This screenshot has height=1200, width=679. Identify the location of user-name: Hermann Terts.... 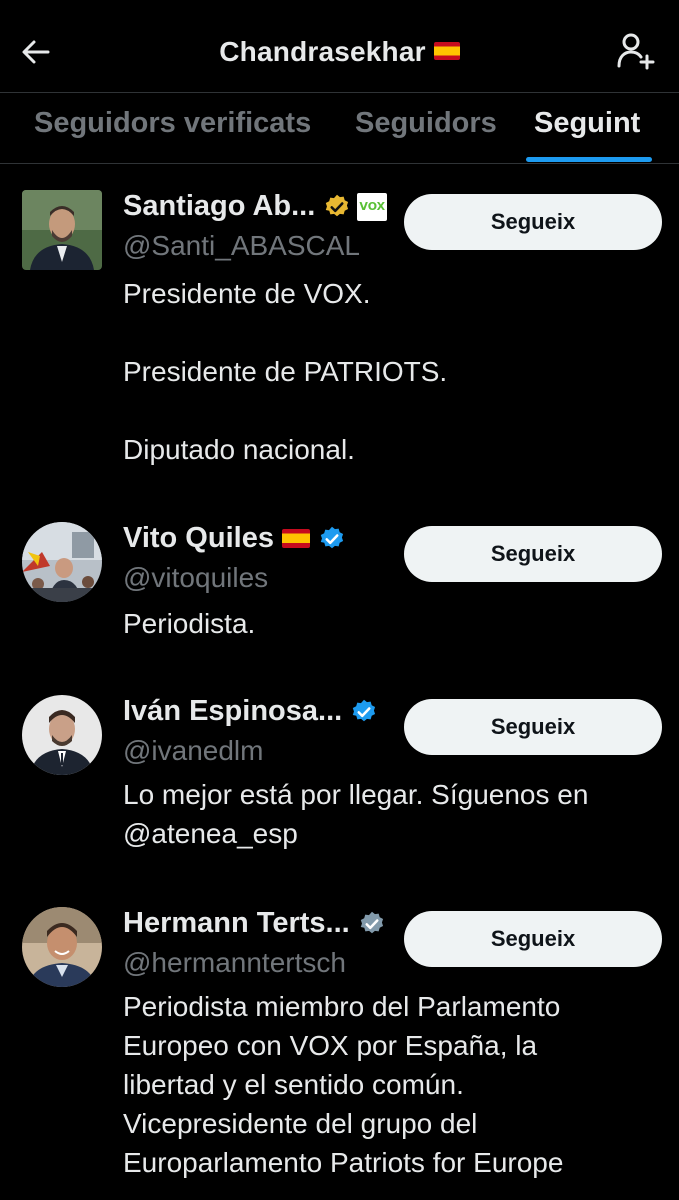
(236, 923).